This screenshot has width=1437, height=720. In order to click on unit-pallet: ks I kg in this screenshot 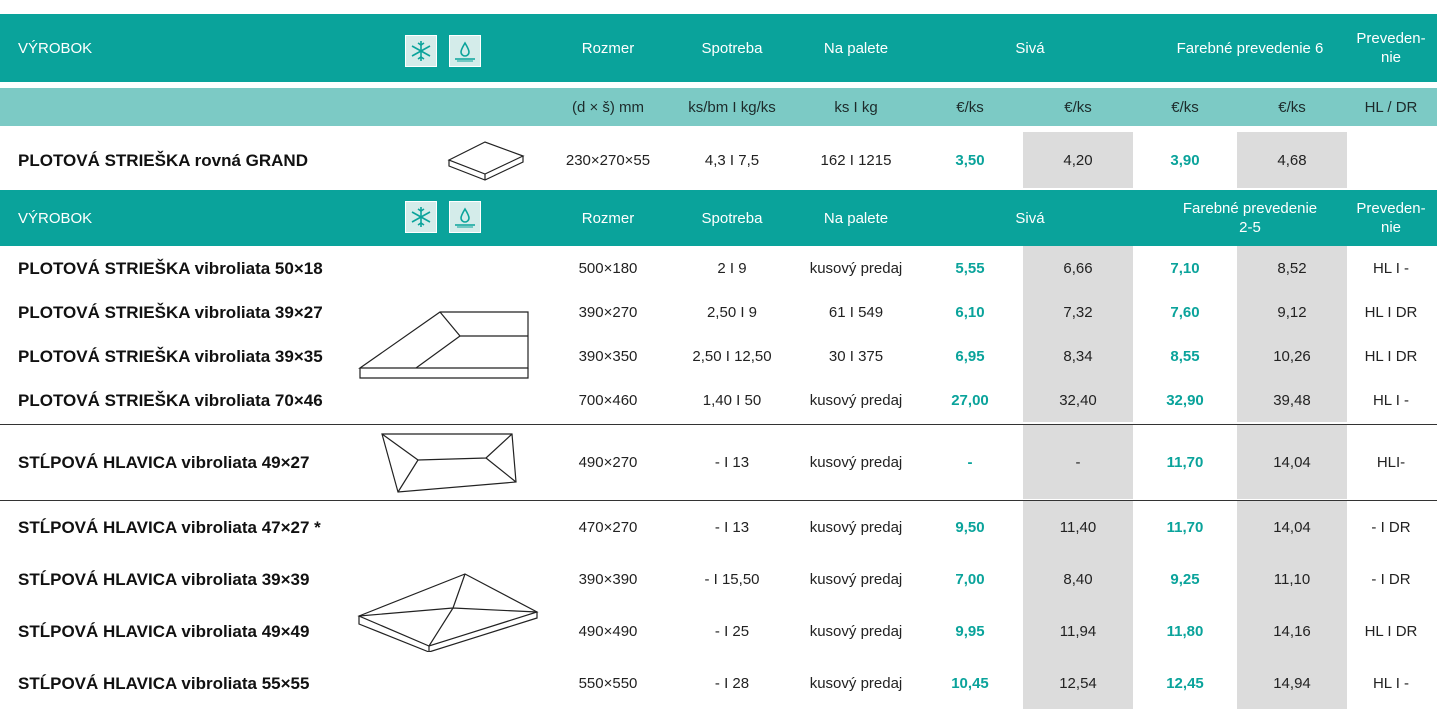, I will do `click(856, 107)`.